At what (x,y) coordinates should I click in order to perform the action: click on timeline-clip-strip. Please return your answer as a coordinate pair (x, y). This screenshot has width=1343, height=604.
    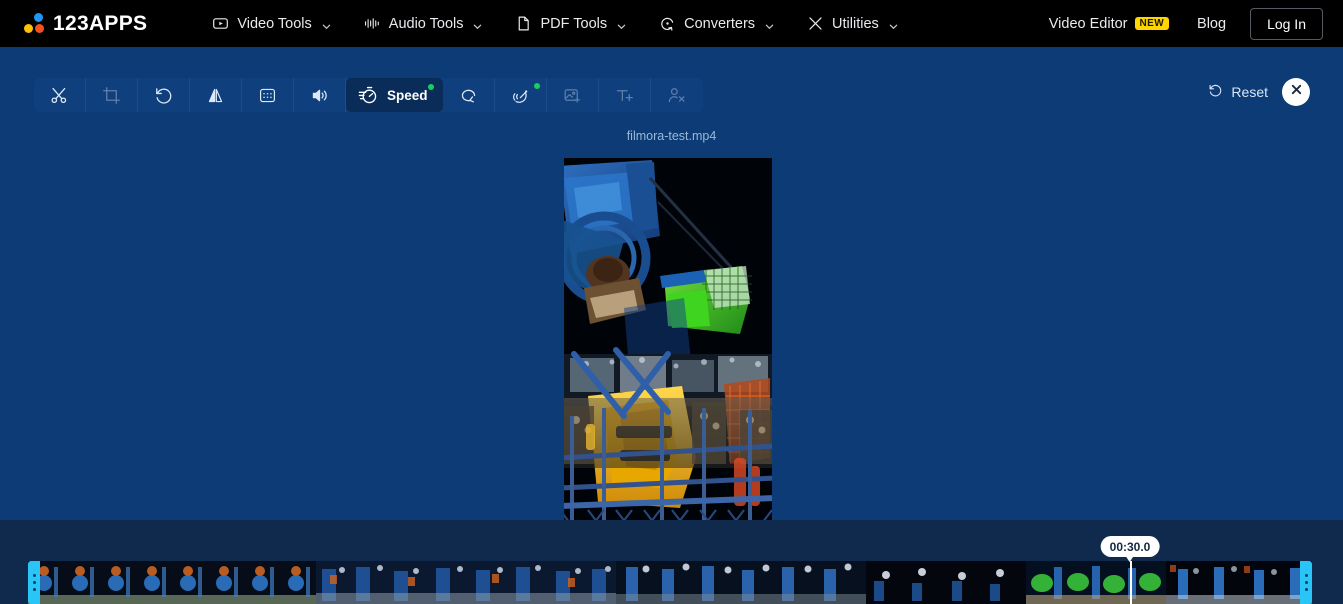
    Looking at the image, I should click on (670, 582).